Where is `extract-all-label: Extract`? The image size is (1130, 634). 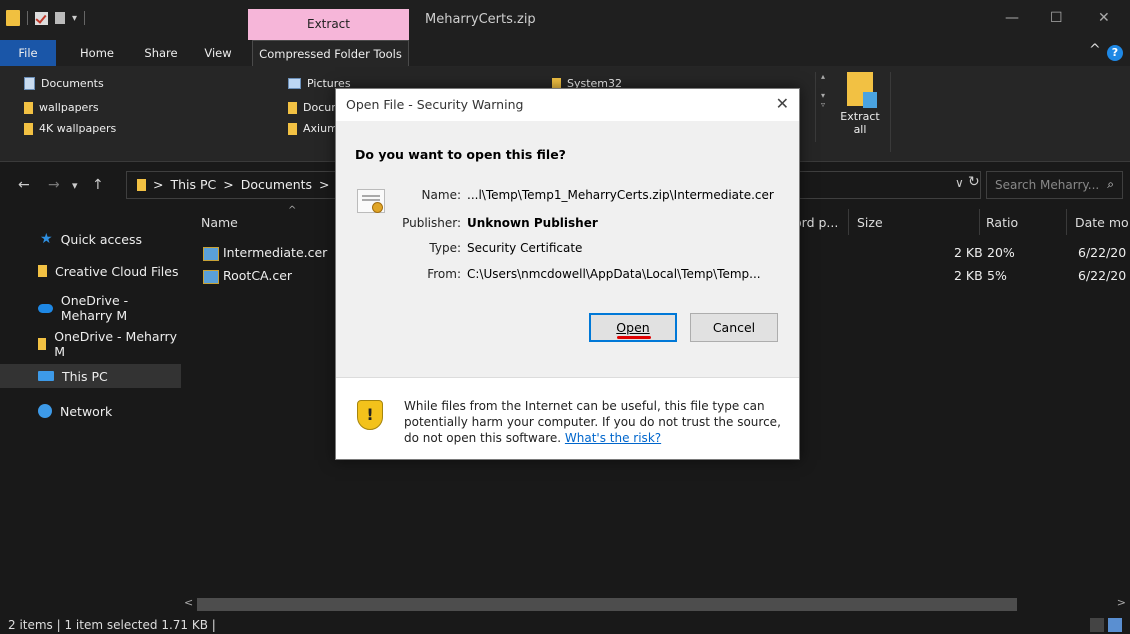
extract-all-label: Extract is located at coordinates (860, 116).